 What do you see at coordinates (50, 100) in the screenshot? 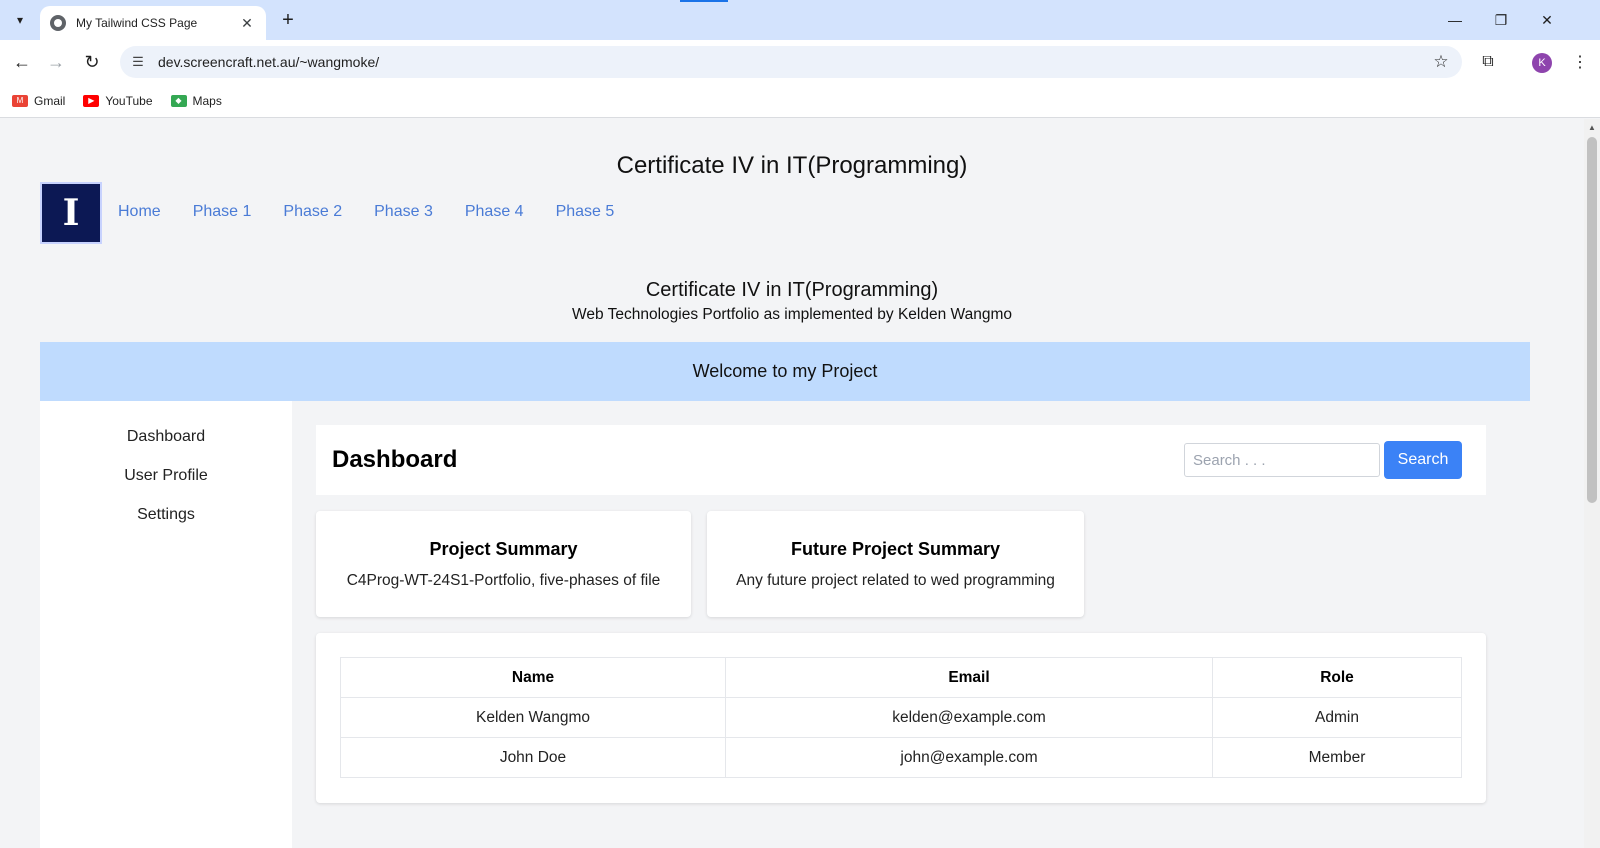
I see `bookmark-label: Gmail` at bounding box center [50, 100].